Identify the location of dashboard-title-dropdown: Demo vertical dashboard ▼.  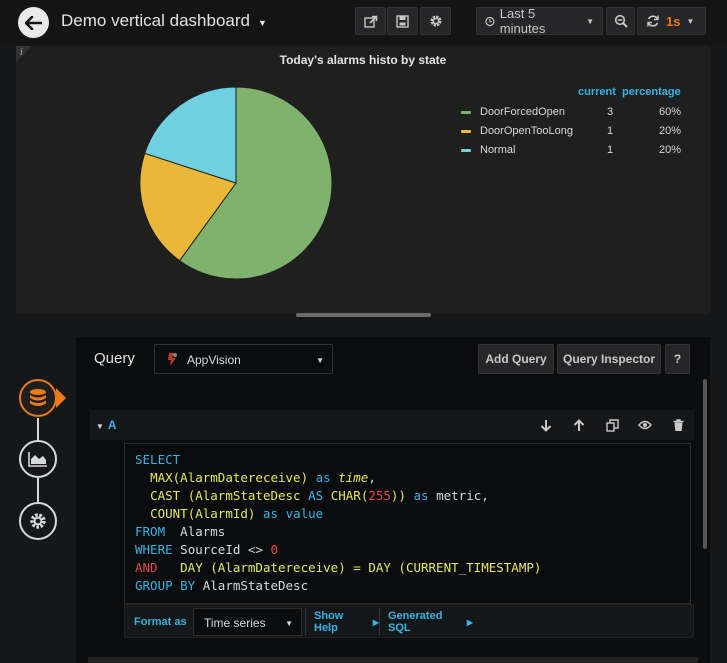
(164, 21).